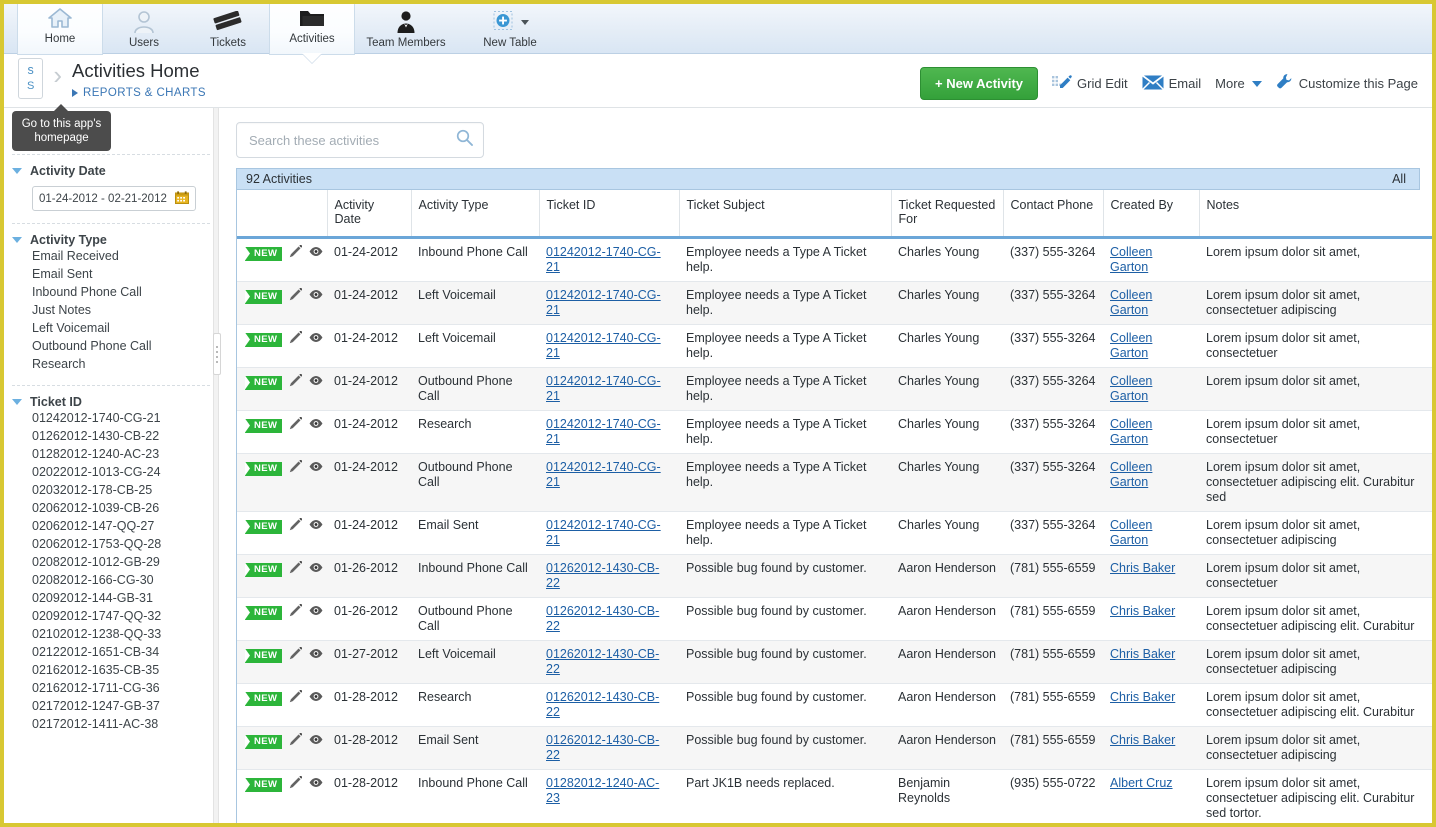  What do you see at coordinates (1053, 214) in the screenshot?
I see `column-header-contact-phone: Contact Phone` at bounding box center [1053, 214].